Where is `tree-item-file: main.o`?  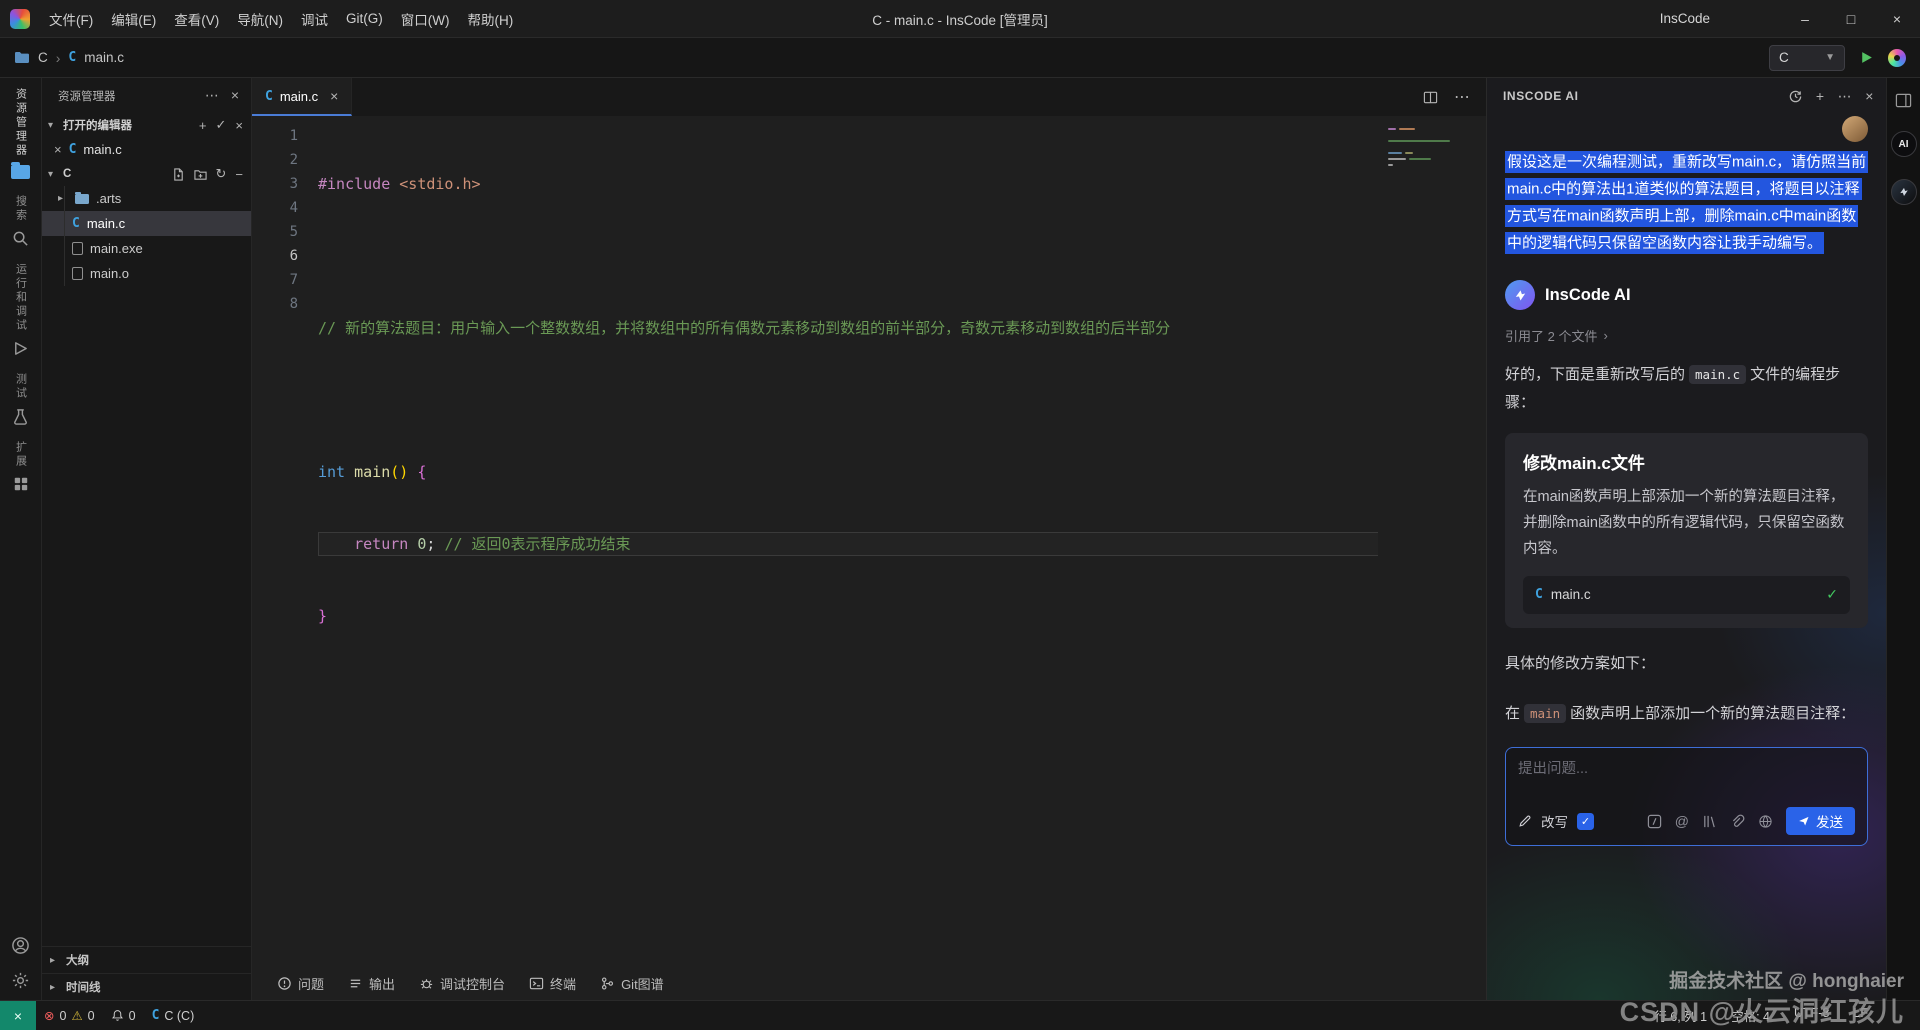
tree-item-file: main.o is located at coordinates (146, 273).